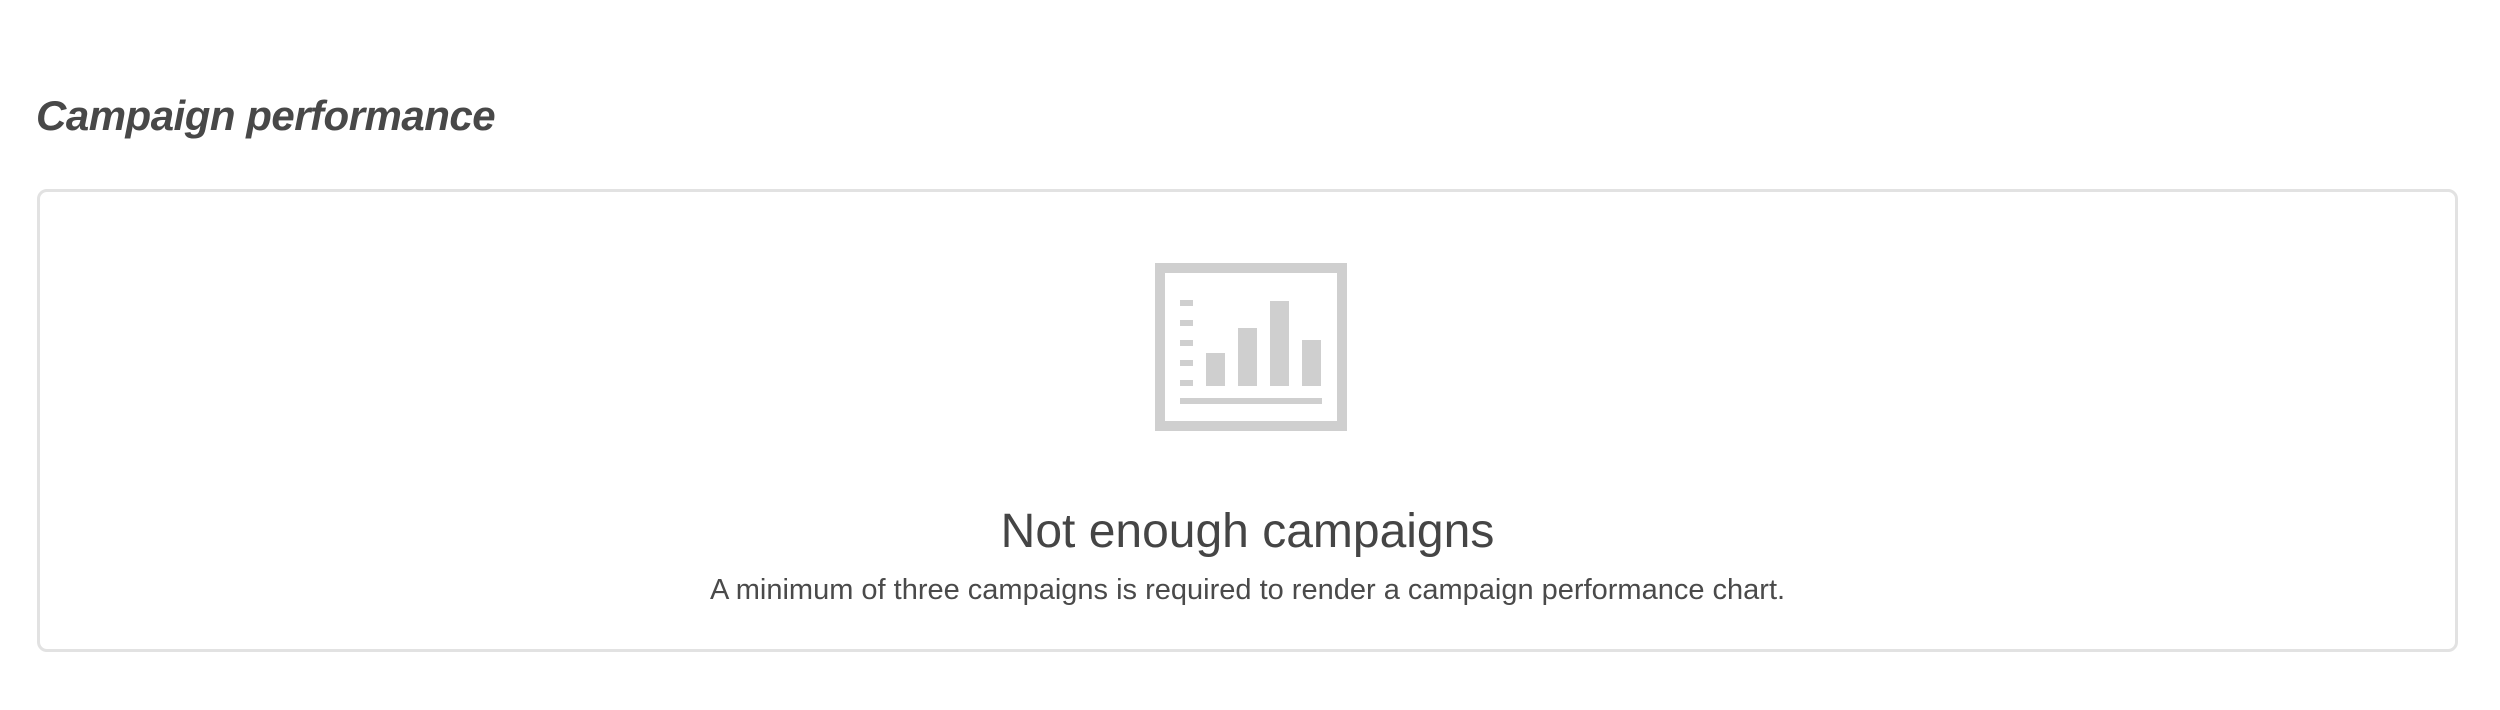 This screenshot has height=710, width=2500. Describe the element at coordinates (1247, 531) in the screenshot. I see `empty-state-title: Not enough campaigns` at that location.